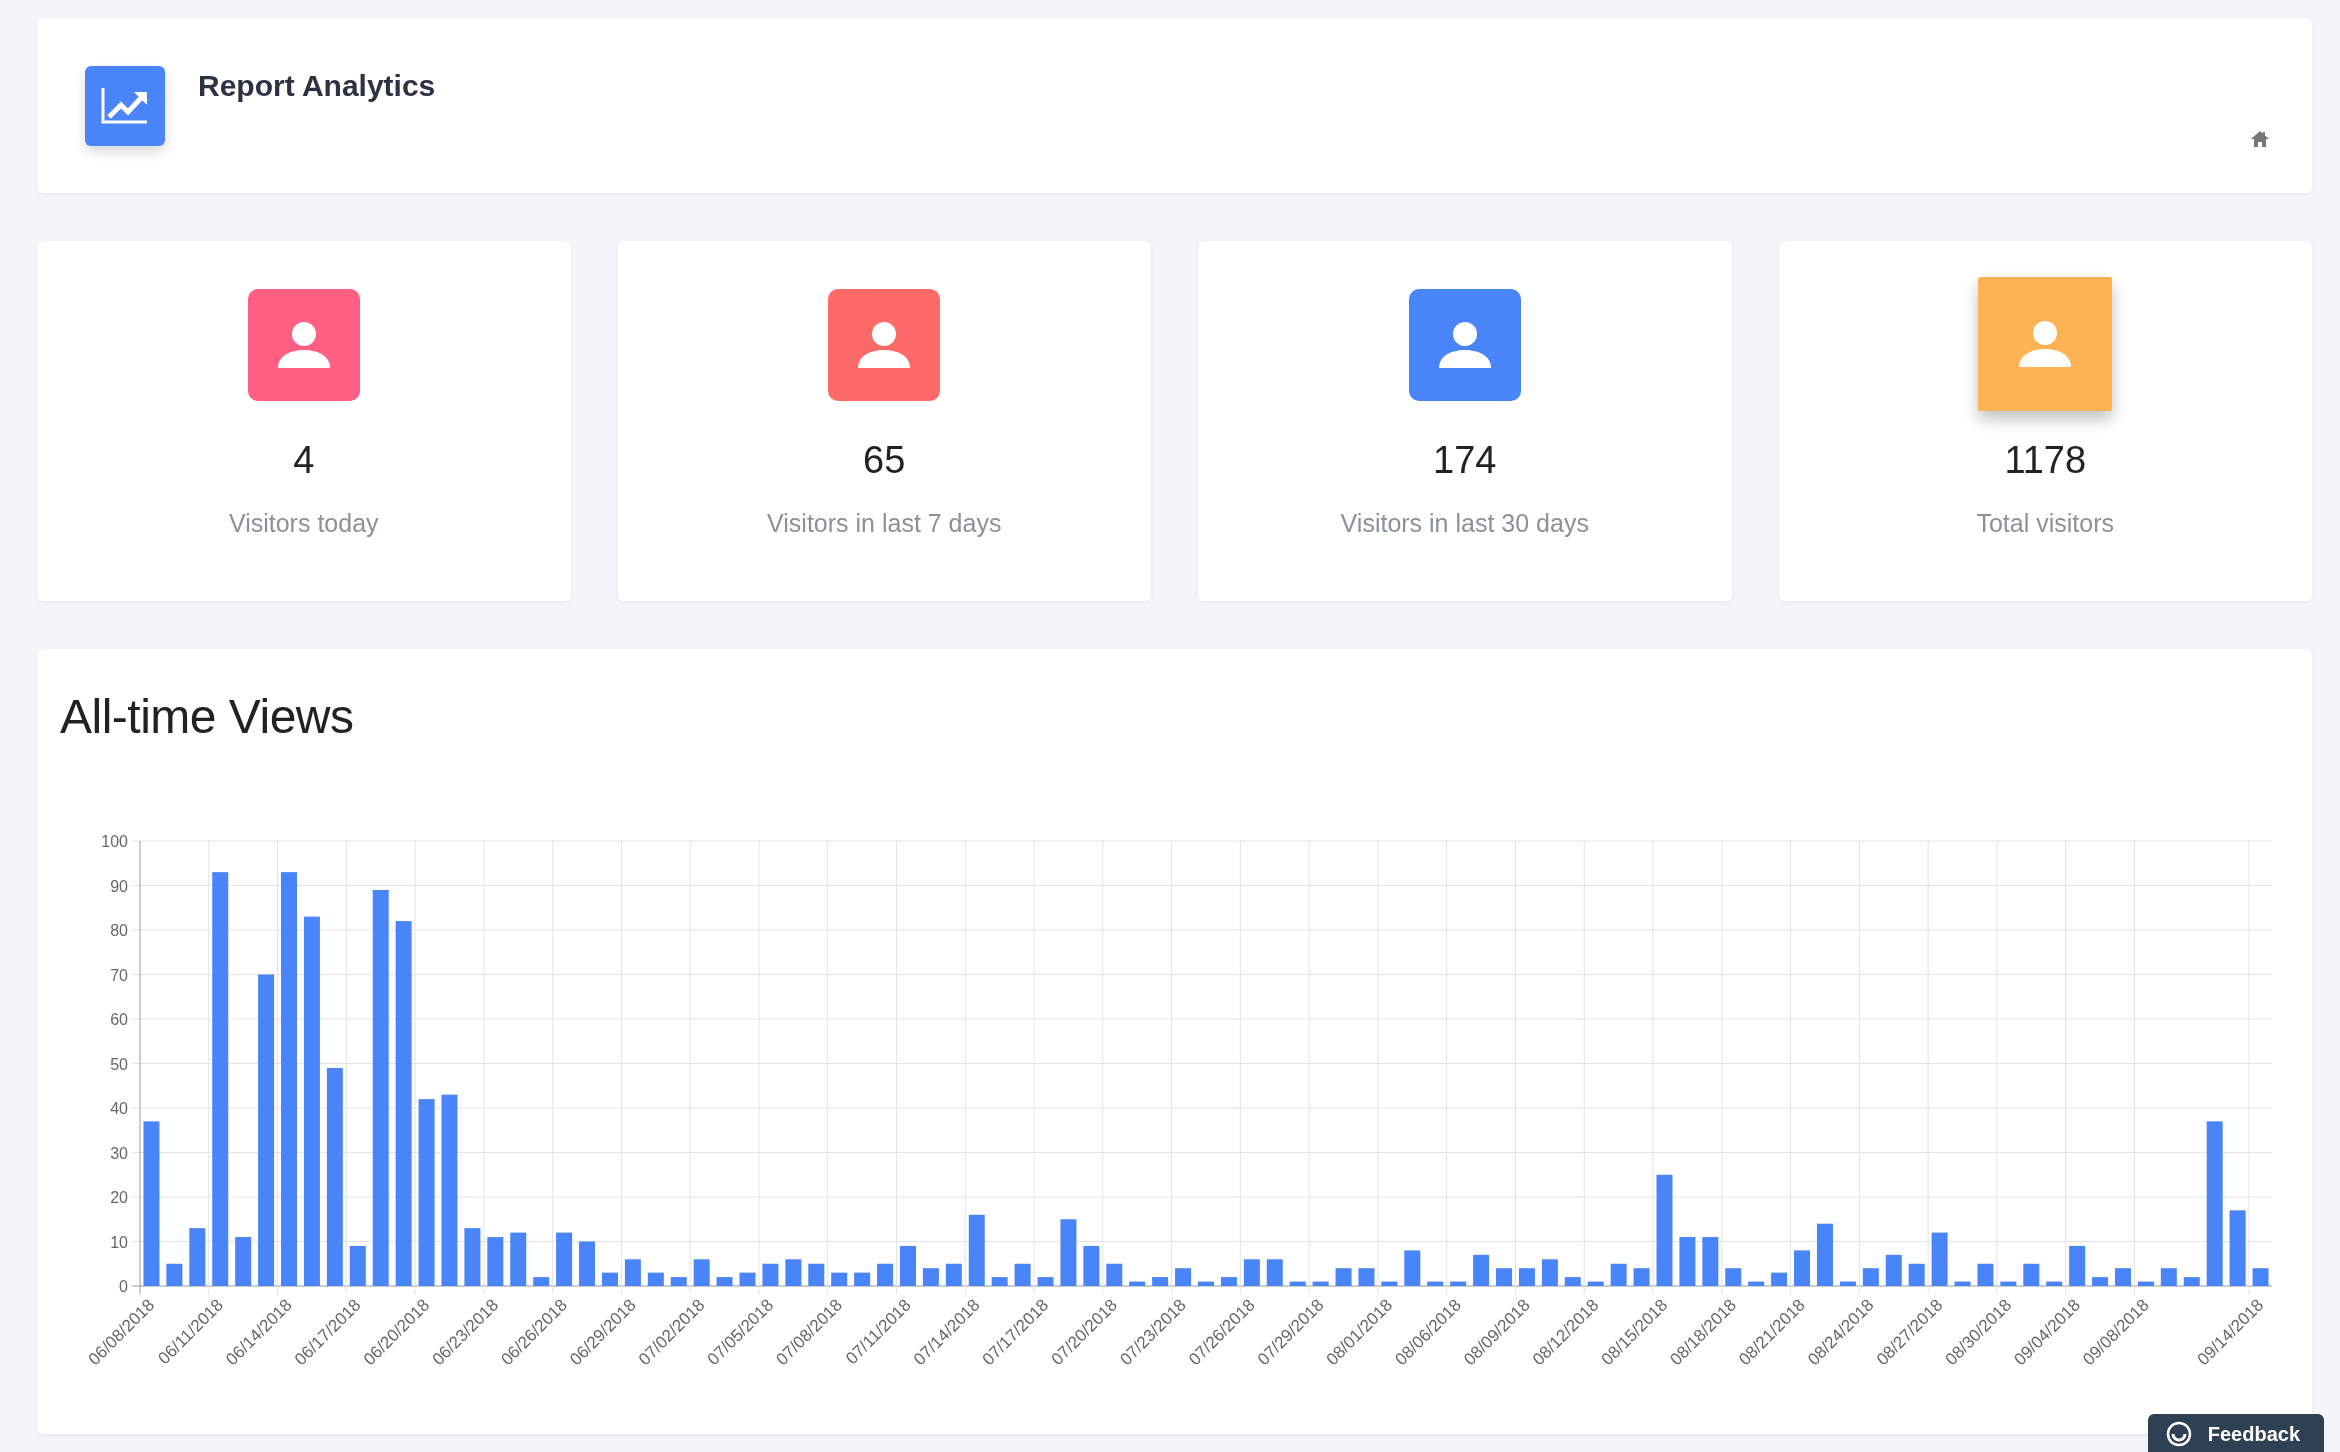 Image resolution: width=2340 pixels, height=1452 pixels. Describe the element at coordinates (2178, 1434) in the screenshot. I see `smile-icon` at that location.